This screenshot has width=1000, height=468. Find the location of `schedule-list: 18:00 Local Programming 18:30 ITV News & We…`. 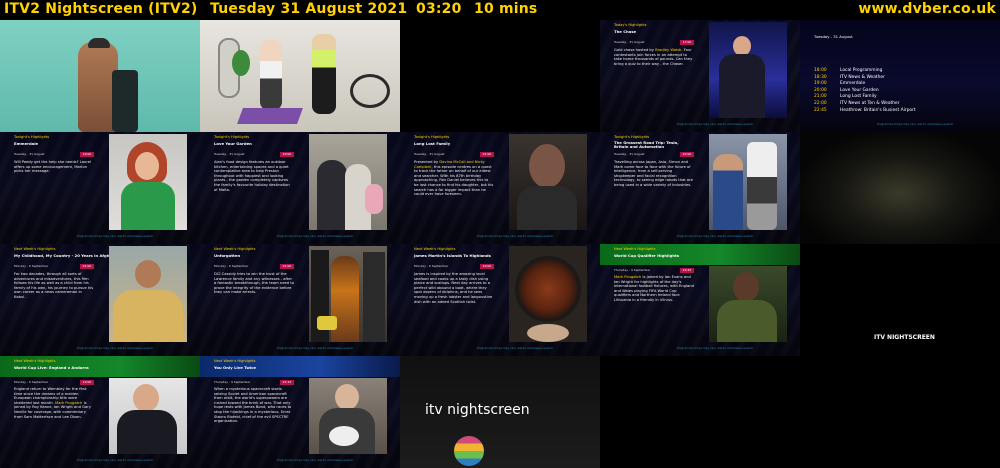

schedule-list: 18:00 Local Programming 18:30 ITV News & We… is located at coordinates (904, 91).